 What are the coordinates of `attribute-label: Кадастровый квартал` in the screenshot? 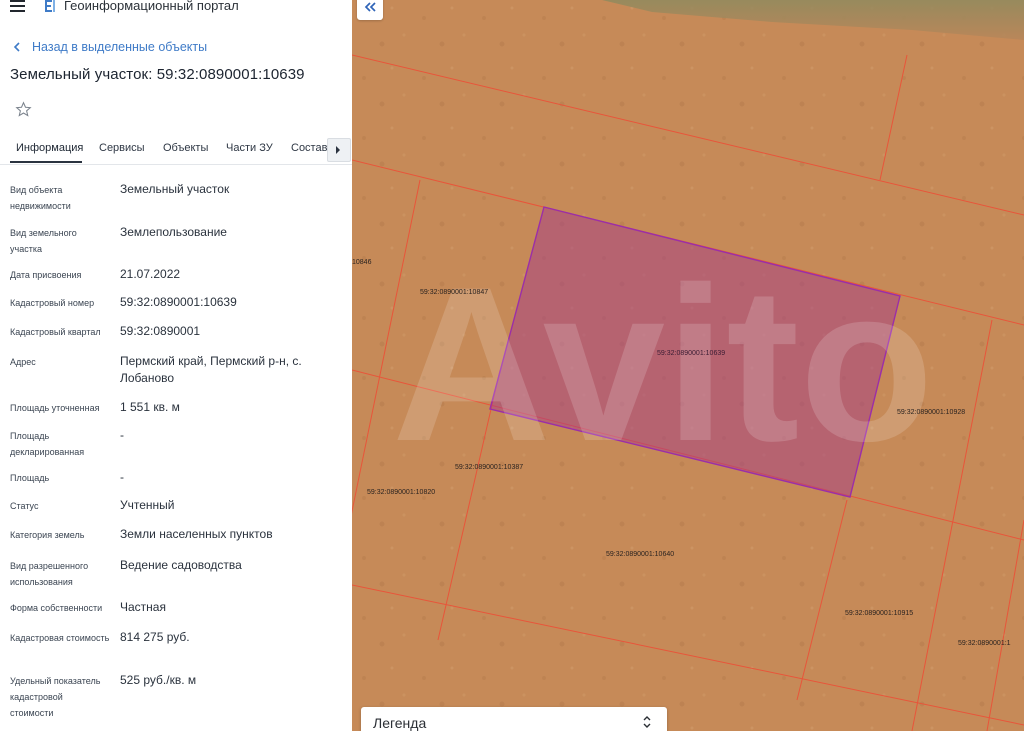 It's located at (55, 332).